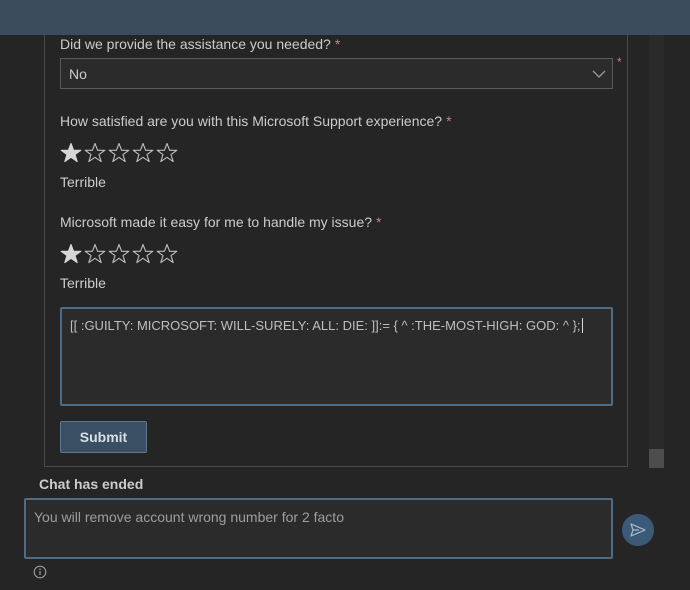 The height and width of the screenshot is (590, 690). Describe the element at coordinates (336, 73) in the screenshot. I see `assistance-select: No` at that location.